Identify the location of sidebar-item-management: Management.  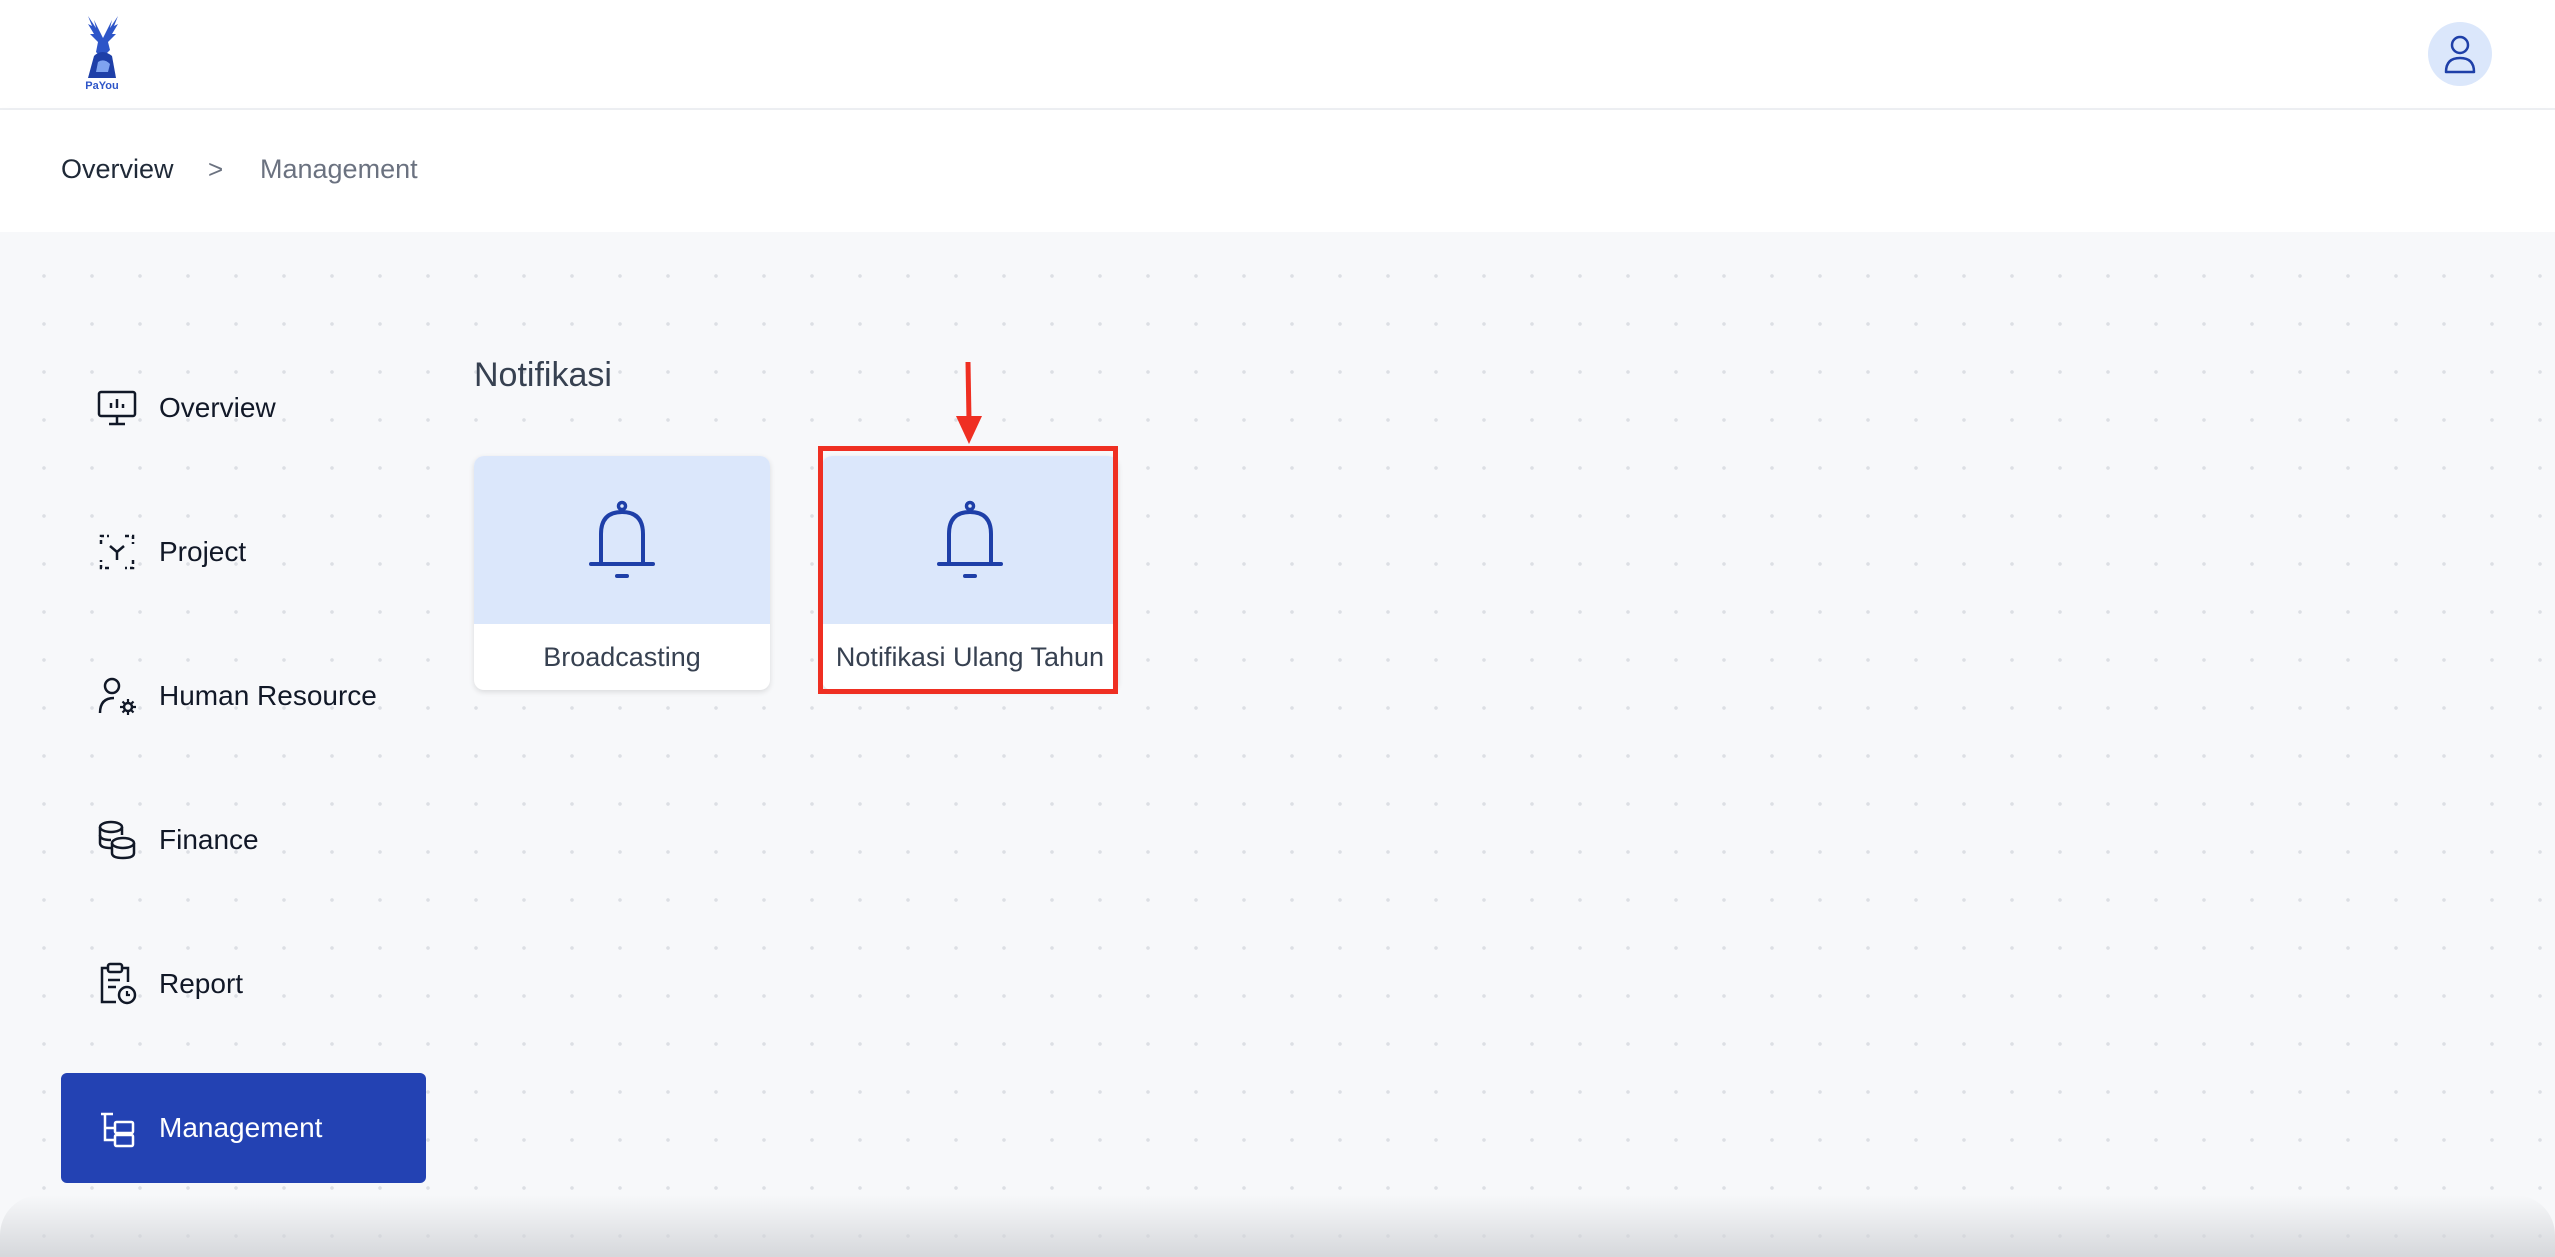
(243, 1128).